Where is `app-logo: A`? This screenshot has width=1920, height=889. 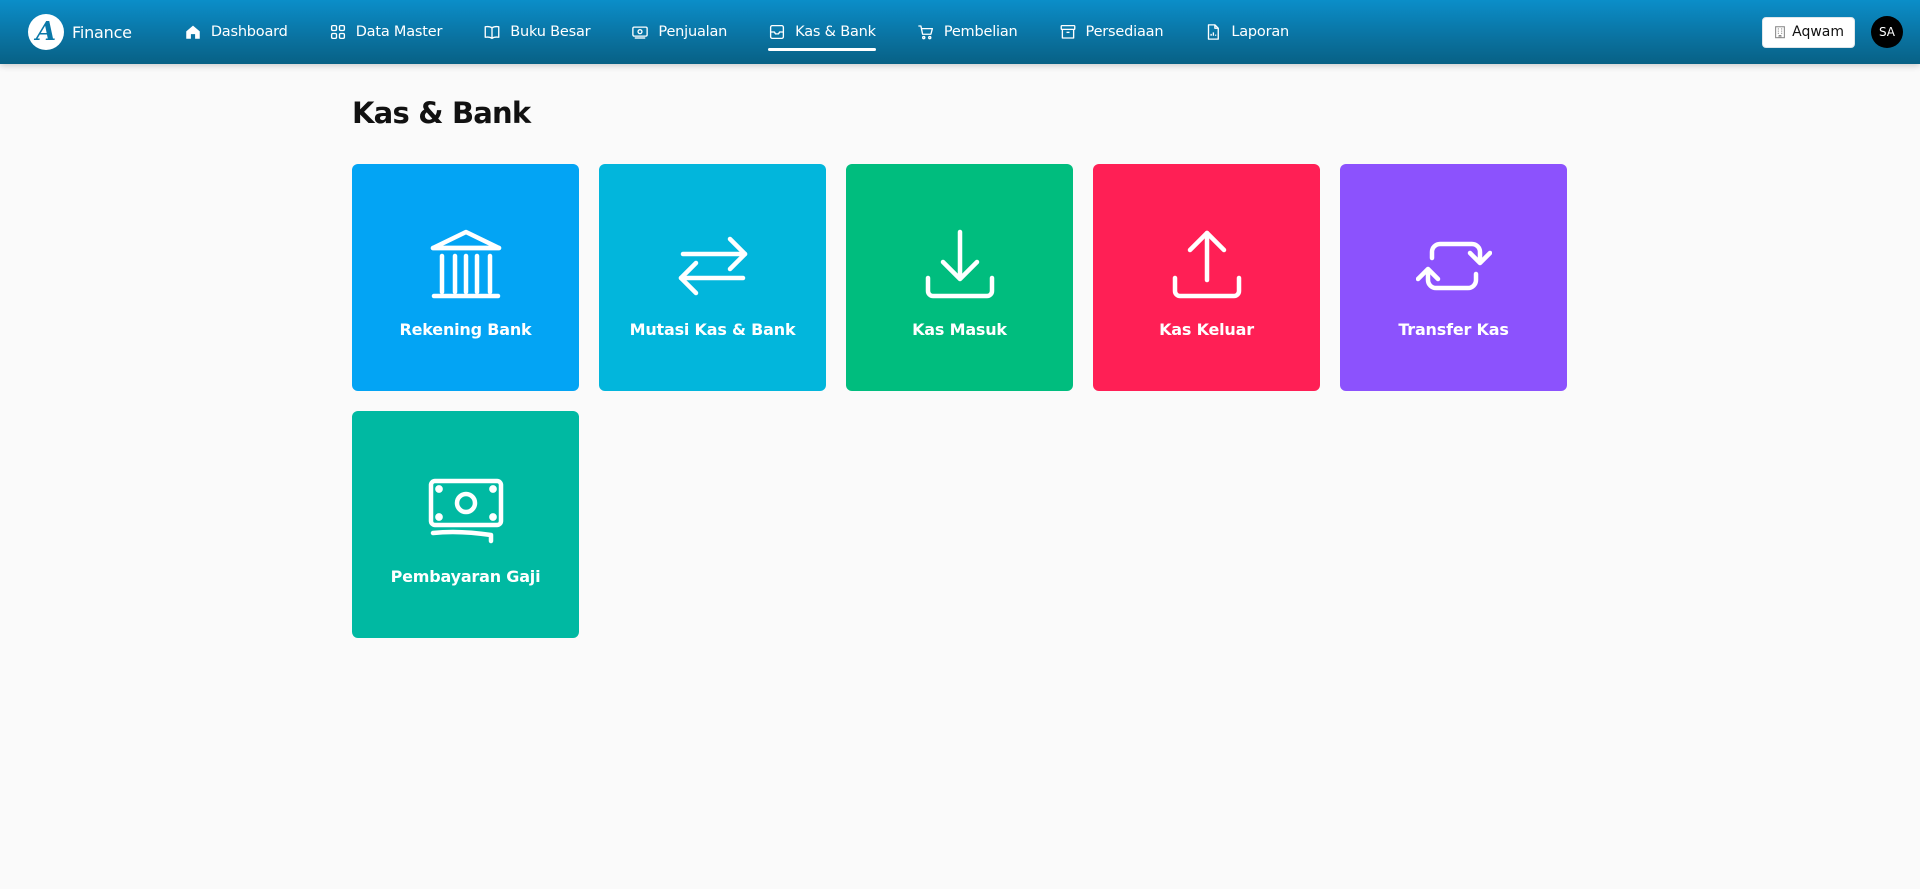
app-logo: A is located at coordinates (46, 32).